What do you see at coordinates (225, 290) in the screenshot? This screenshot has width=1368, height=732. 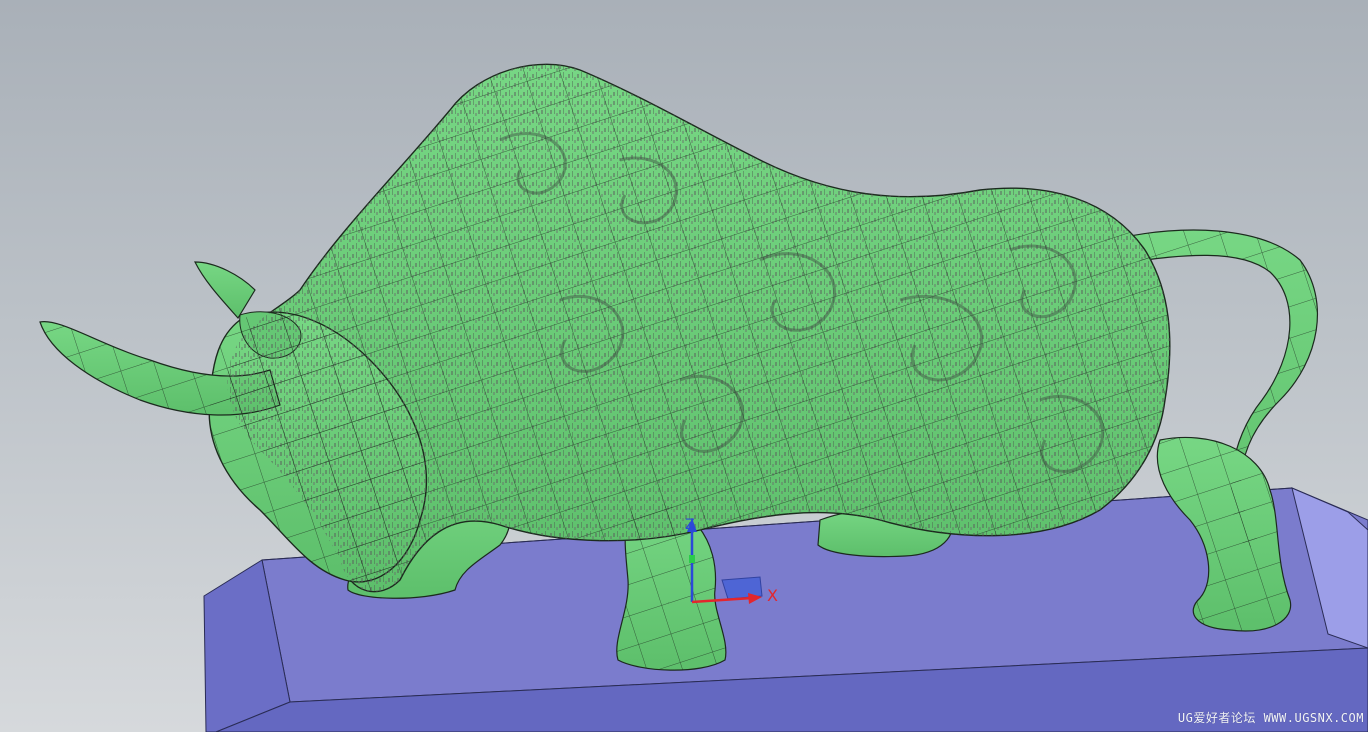 I see `bull-horn-back` at bounding box center [225, 290].